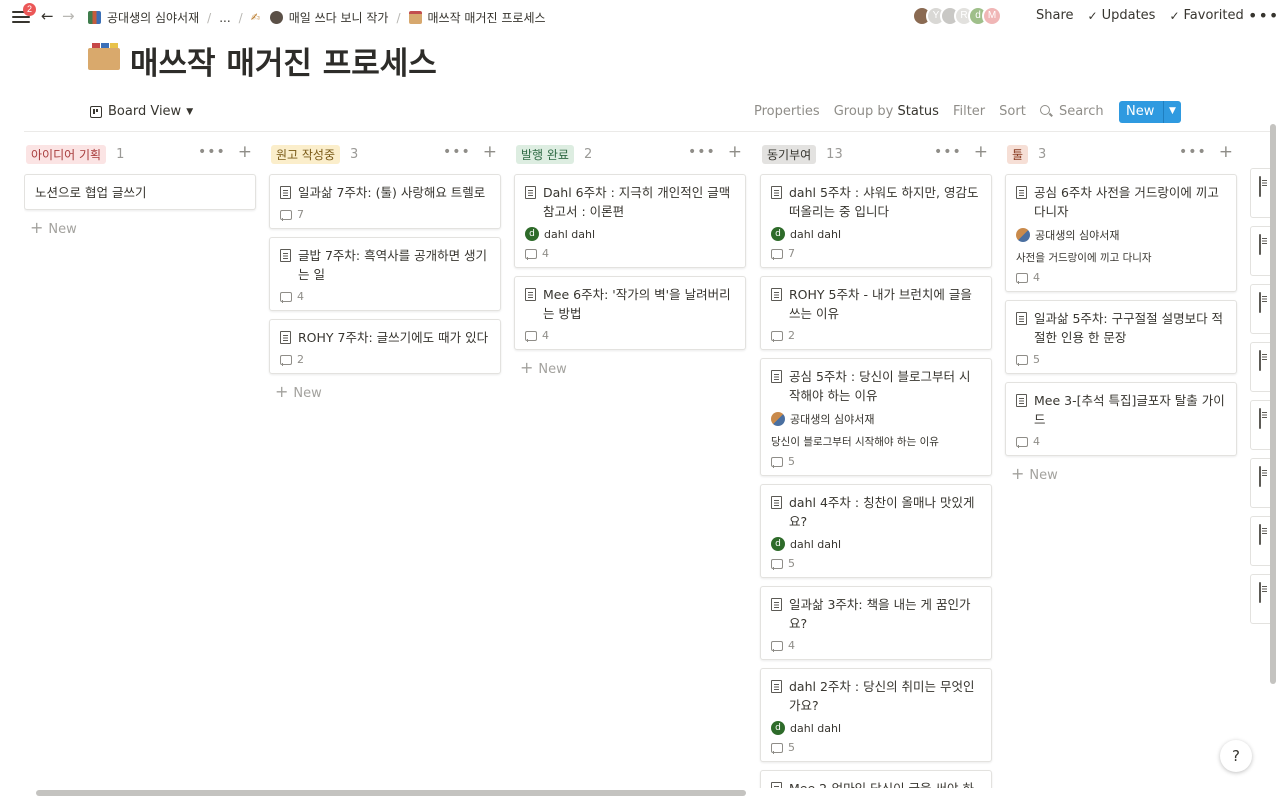  Describe the element at coordinates (1121, 419) in the screenshot. I see `board-card: Mee 3-[추석 특집]글포자 탈출 가이드 4` at that location.